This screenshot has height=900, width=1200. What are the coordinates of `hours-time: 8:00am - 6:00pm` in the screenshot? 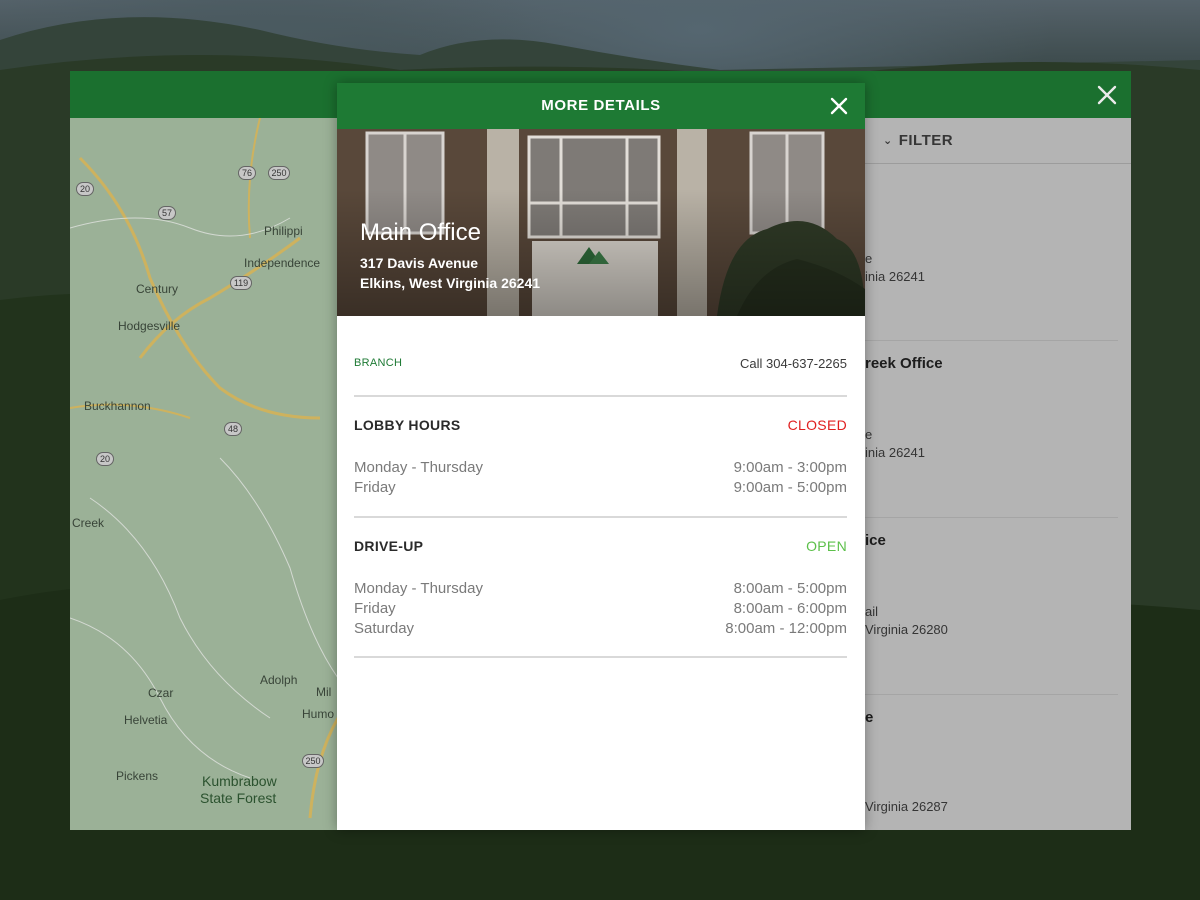 It's located at (790, 608).